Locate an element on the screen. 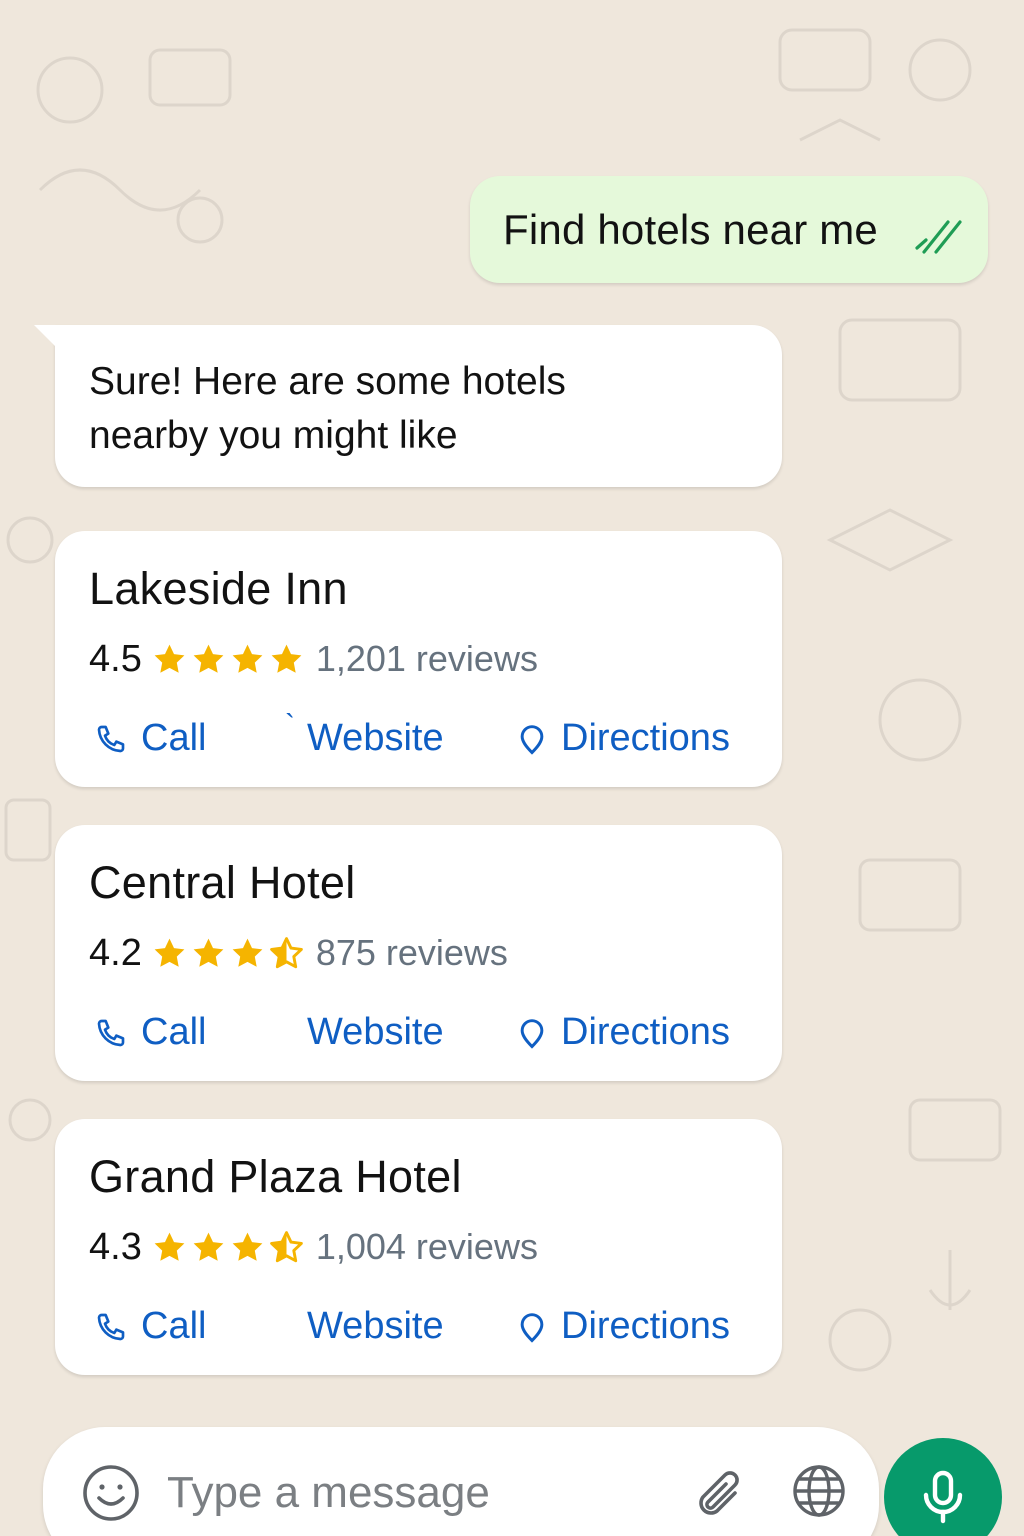  review-count: 1,004 reviews is located at coordinates (426, 1246).